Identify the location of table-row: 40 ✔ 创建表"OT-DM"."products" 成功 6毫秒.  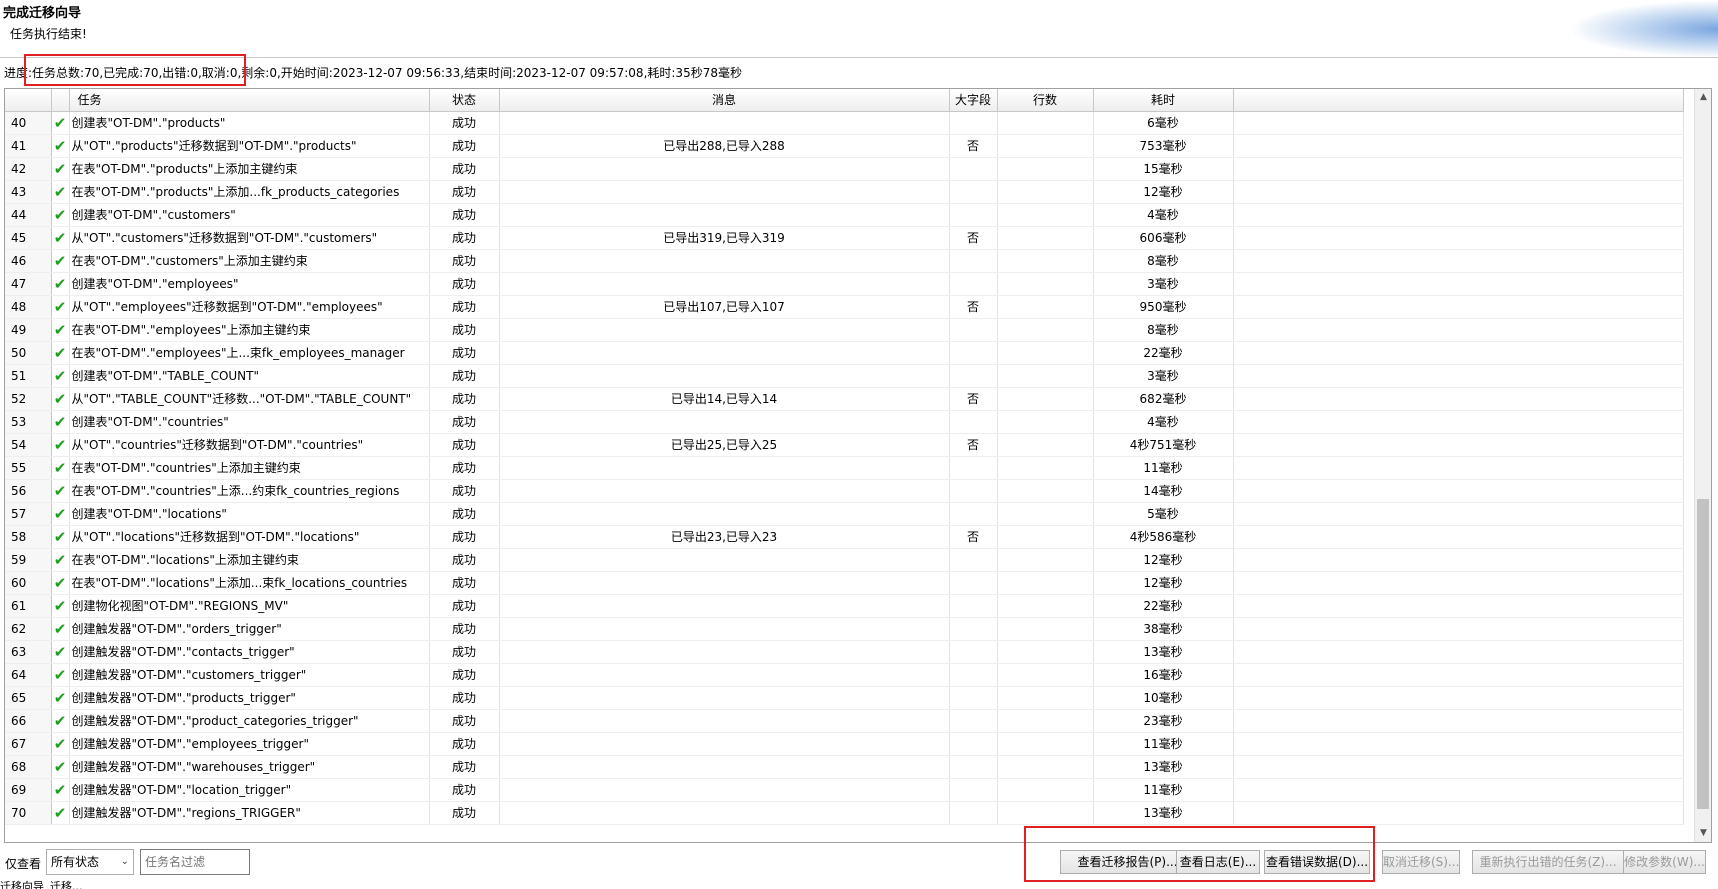
(844, 123).